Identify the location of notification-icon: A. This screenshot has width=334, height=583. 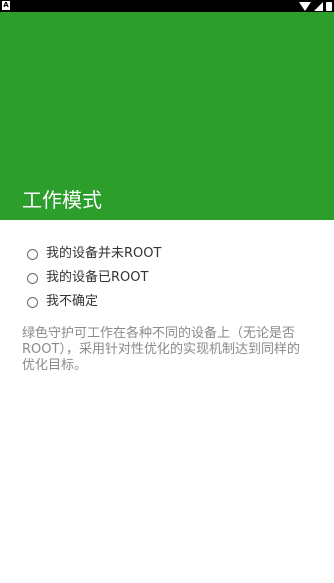
(6, 5).